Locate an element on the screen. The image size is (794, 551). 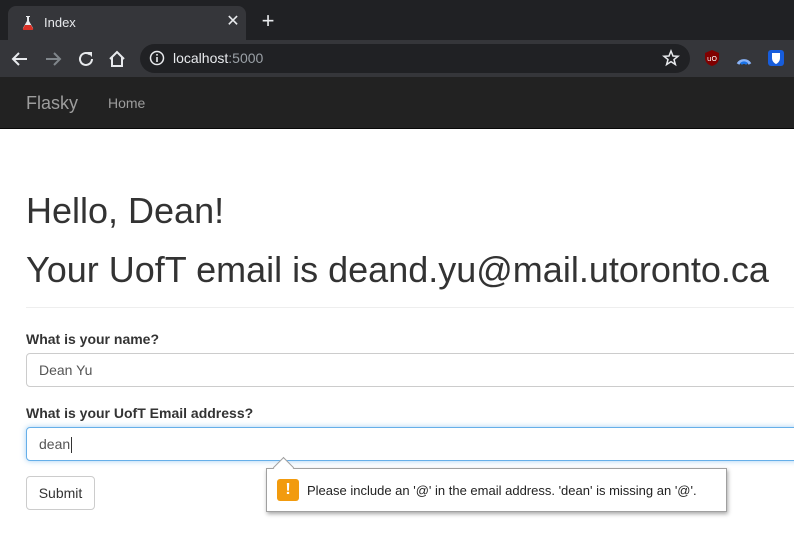
info-icon is located at coordinates (157, 58).